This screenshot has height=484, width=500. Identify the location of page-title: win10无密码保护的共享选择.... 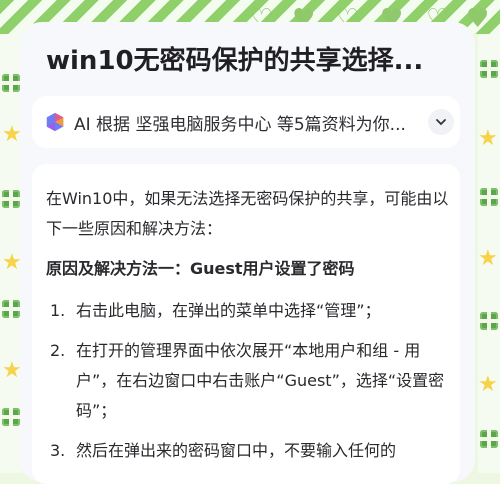
(235, 61).